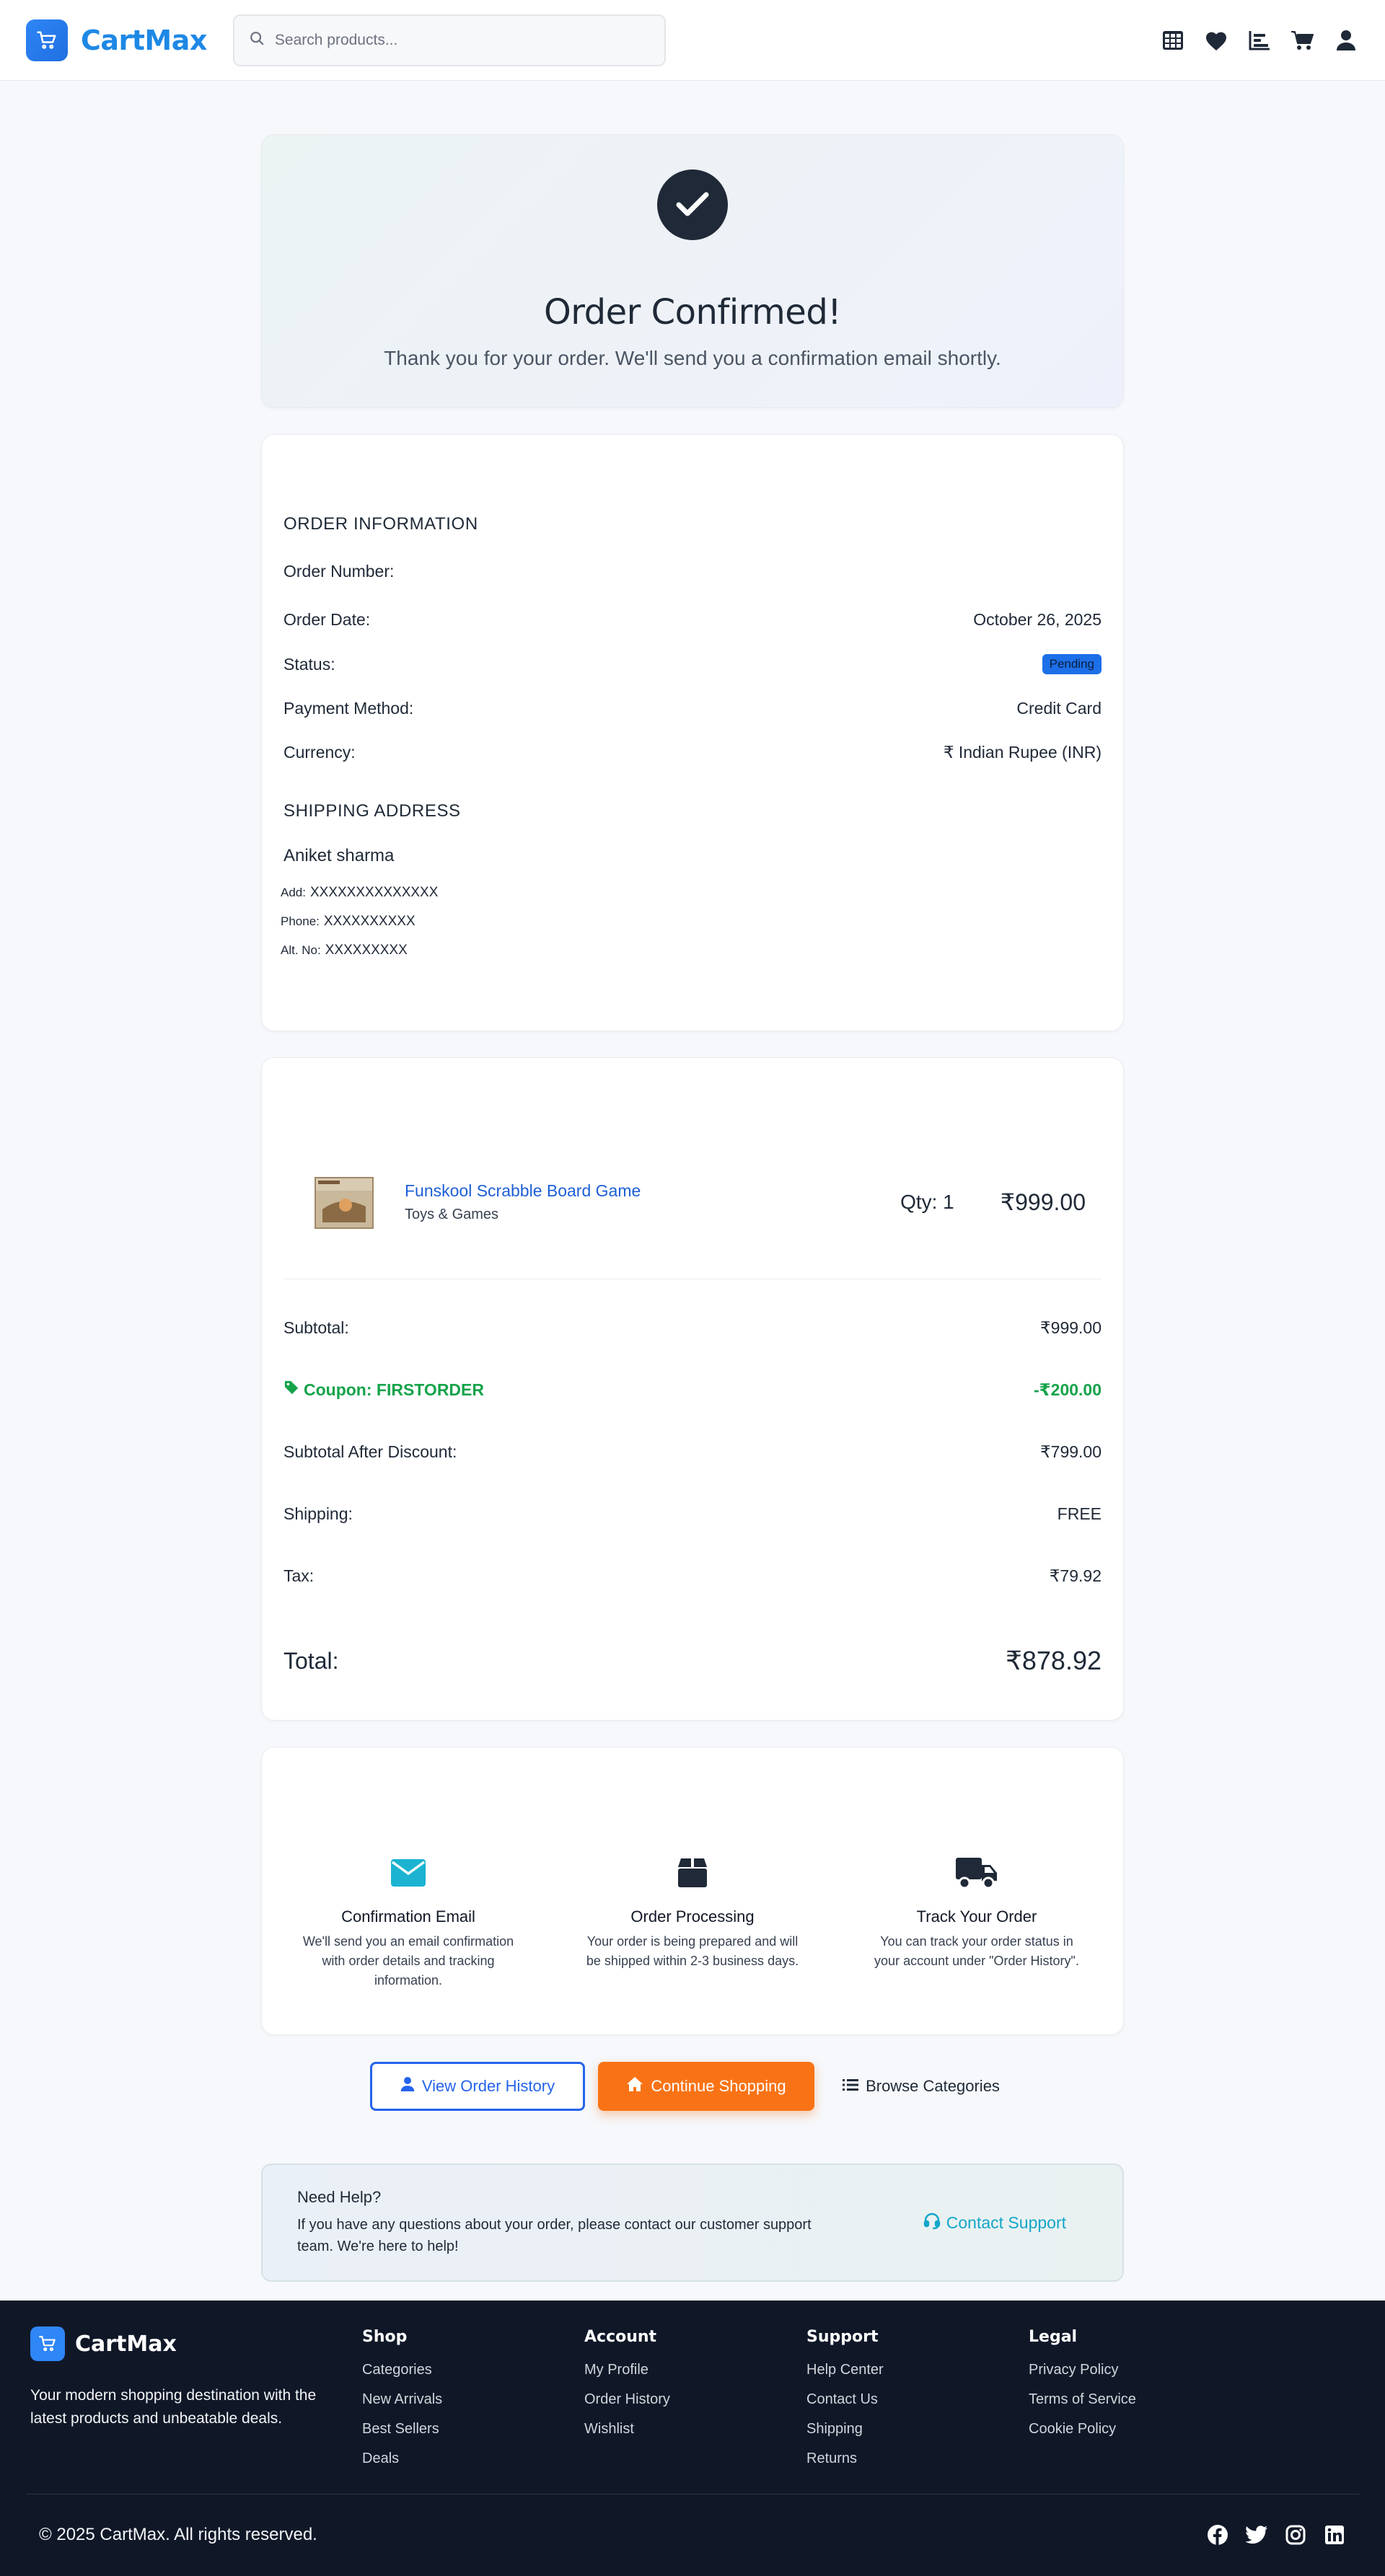 The image size is (1385, 2576). I want to click on check-circle-icon, so click(692, 204).